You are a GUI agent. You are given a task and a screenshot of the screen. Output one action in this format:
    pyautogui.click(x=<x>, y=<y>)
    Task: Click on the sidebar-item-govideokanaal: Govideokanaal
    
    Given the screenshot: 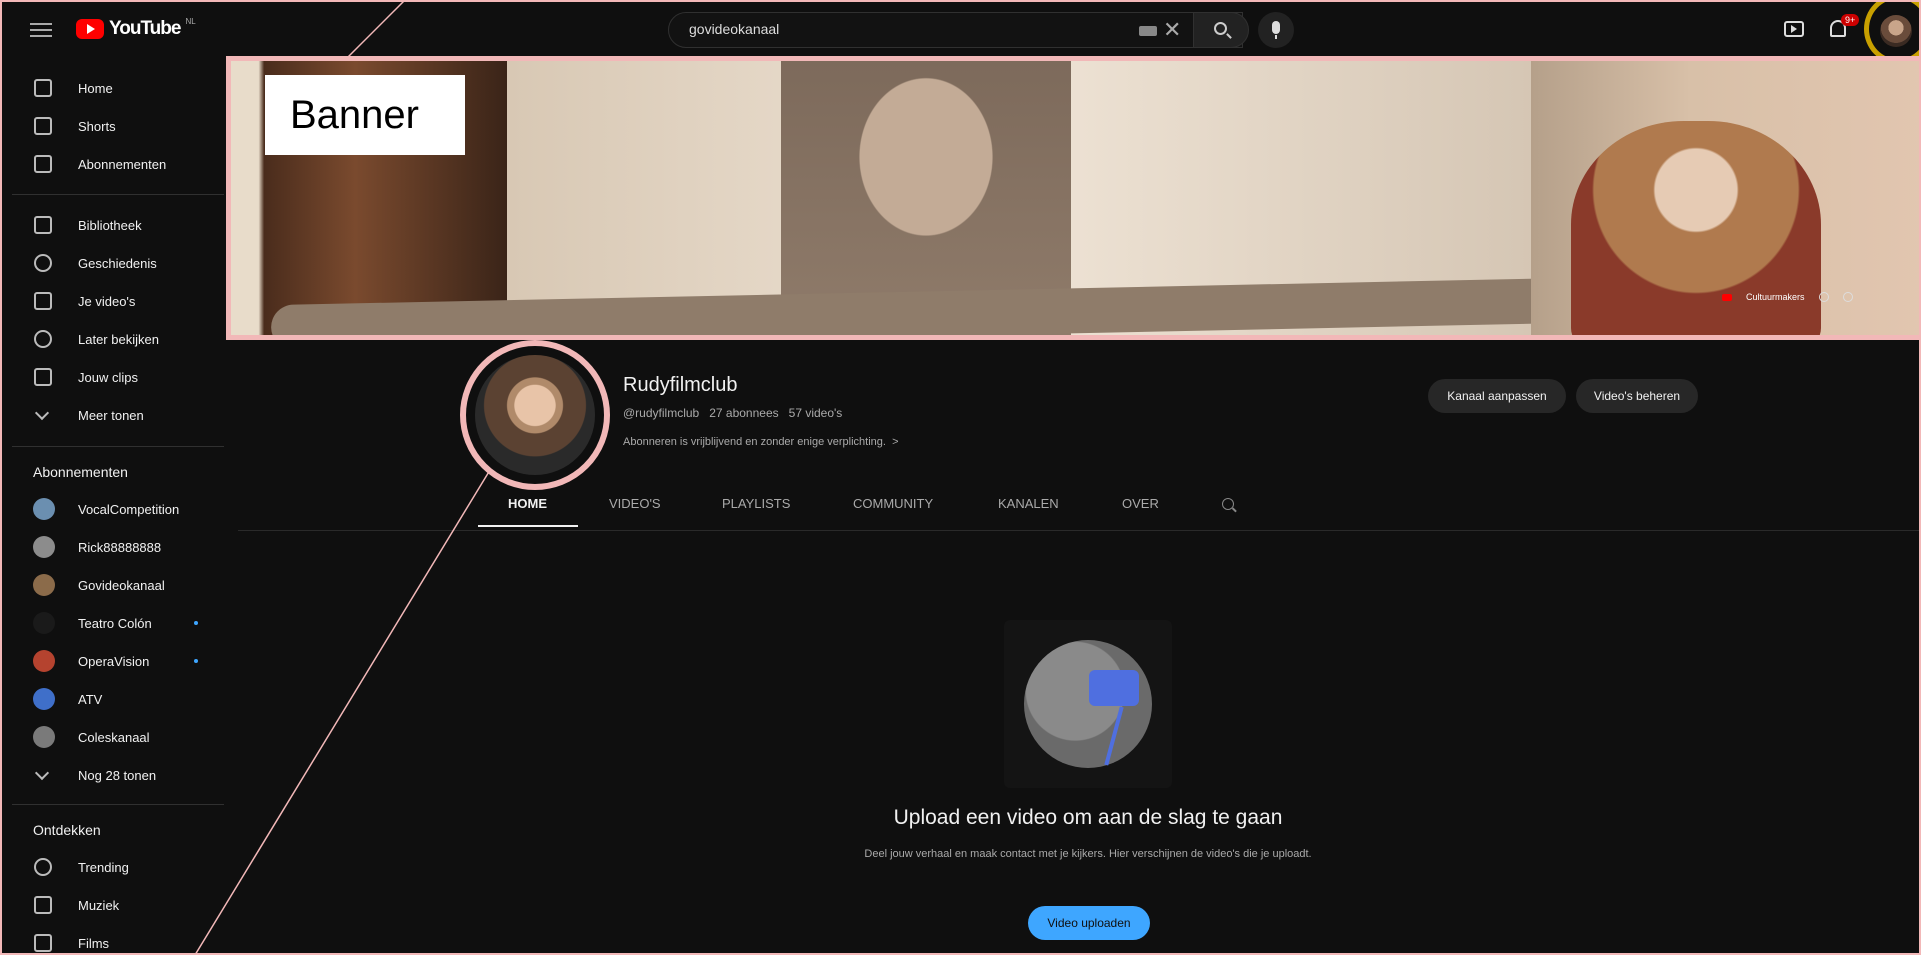 What is the action you would take?
    pyautogui.click(x=112, y=585)
    